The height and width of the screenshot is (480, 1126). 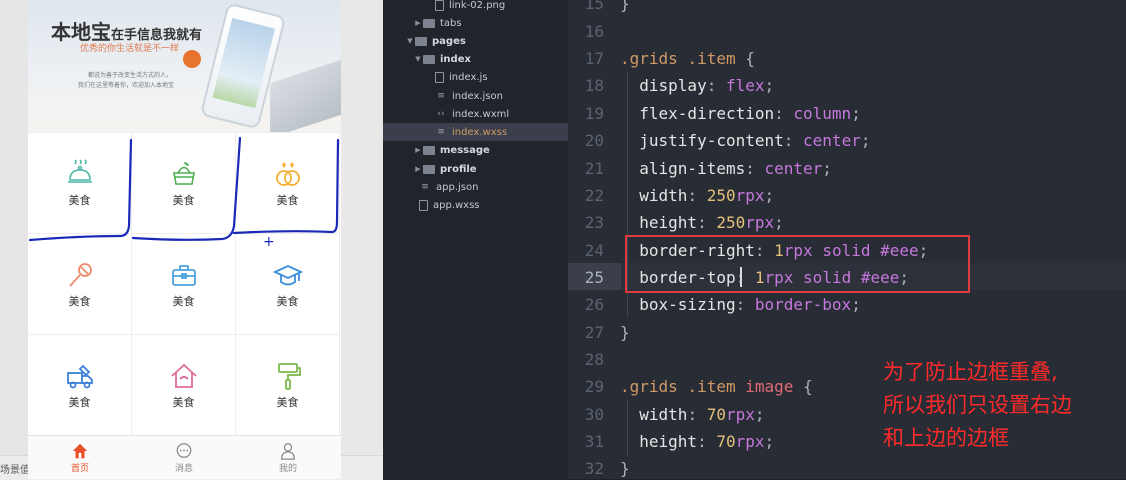 What do you see at coordinates (14, 239) in the screenshot?
I see `simulator-edge` at bounding box center [14, 239].